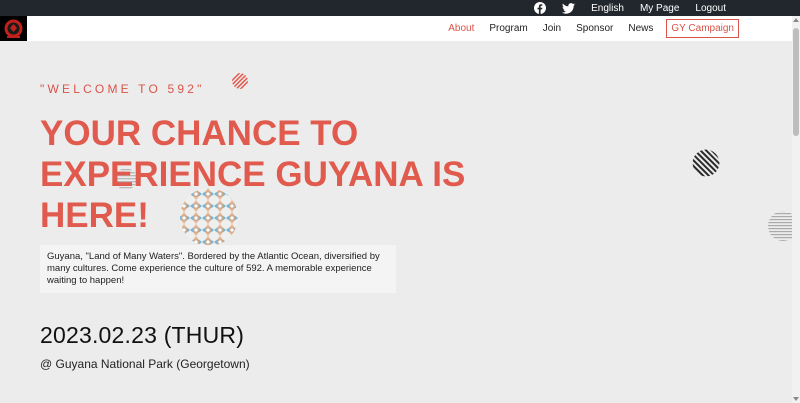  What do you see at coordinates (13, 28) in the screenshot?
I see `site-logo` at bounding box center [13, 28].